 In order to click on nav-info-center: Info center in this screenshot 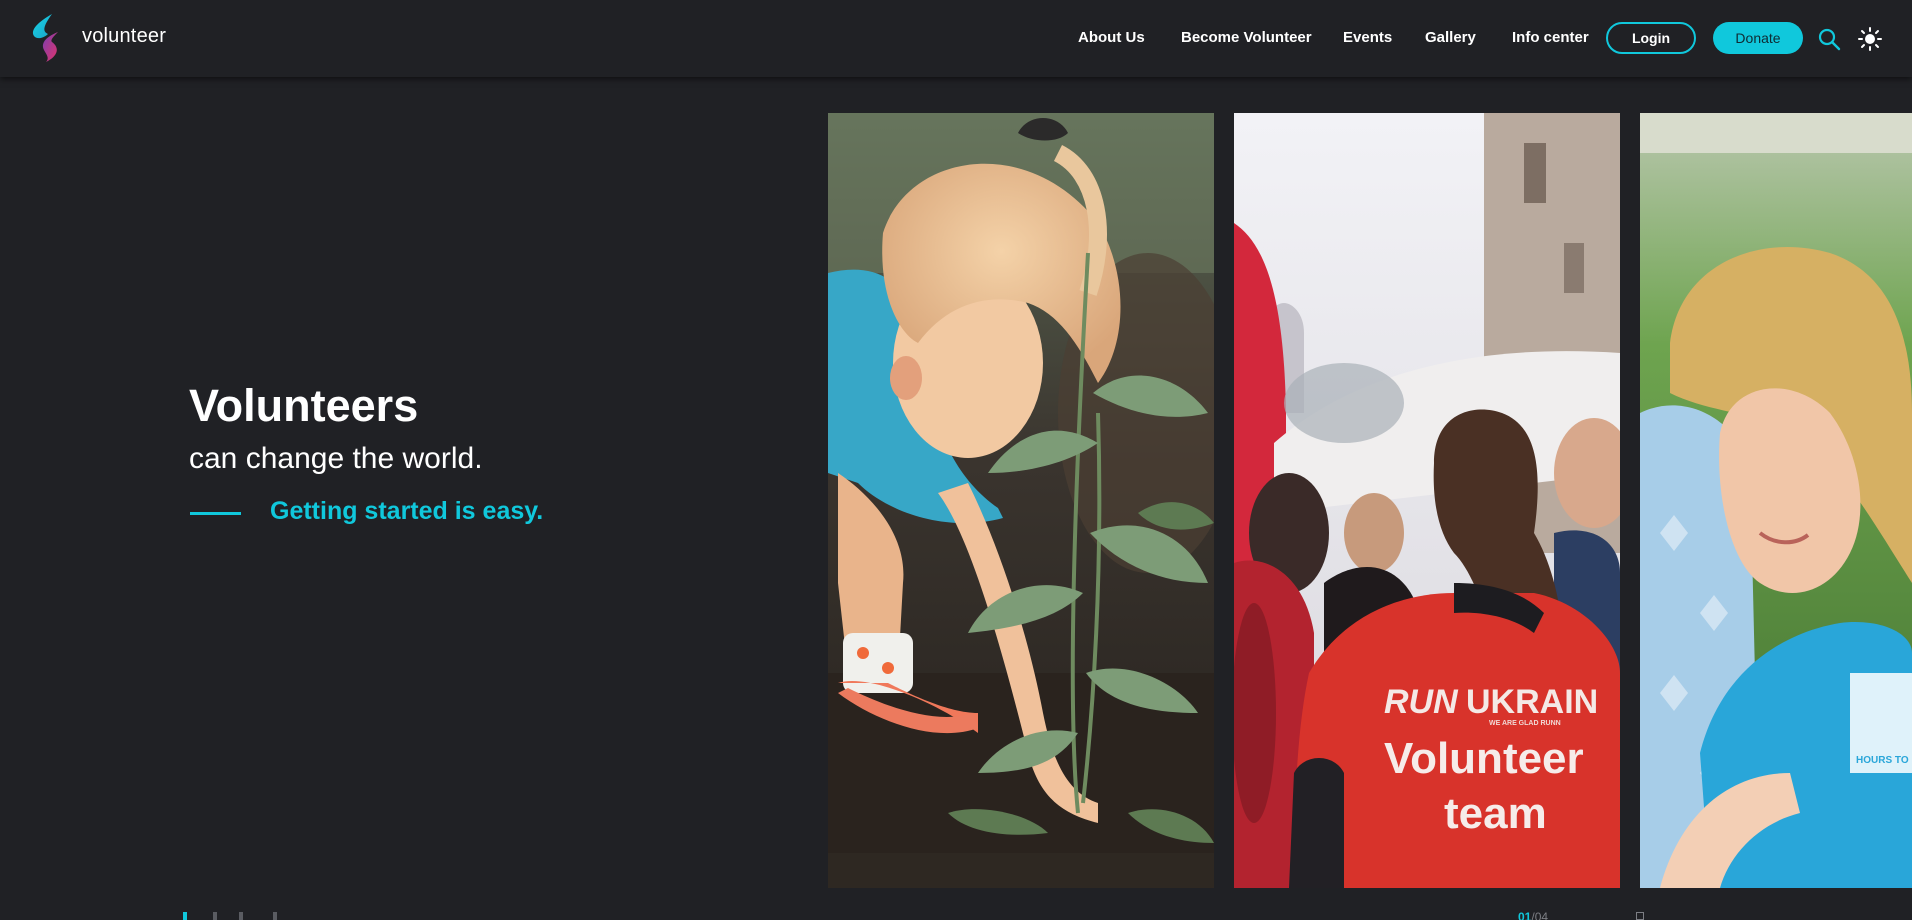, I will do `click(1550, 37)`.